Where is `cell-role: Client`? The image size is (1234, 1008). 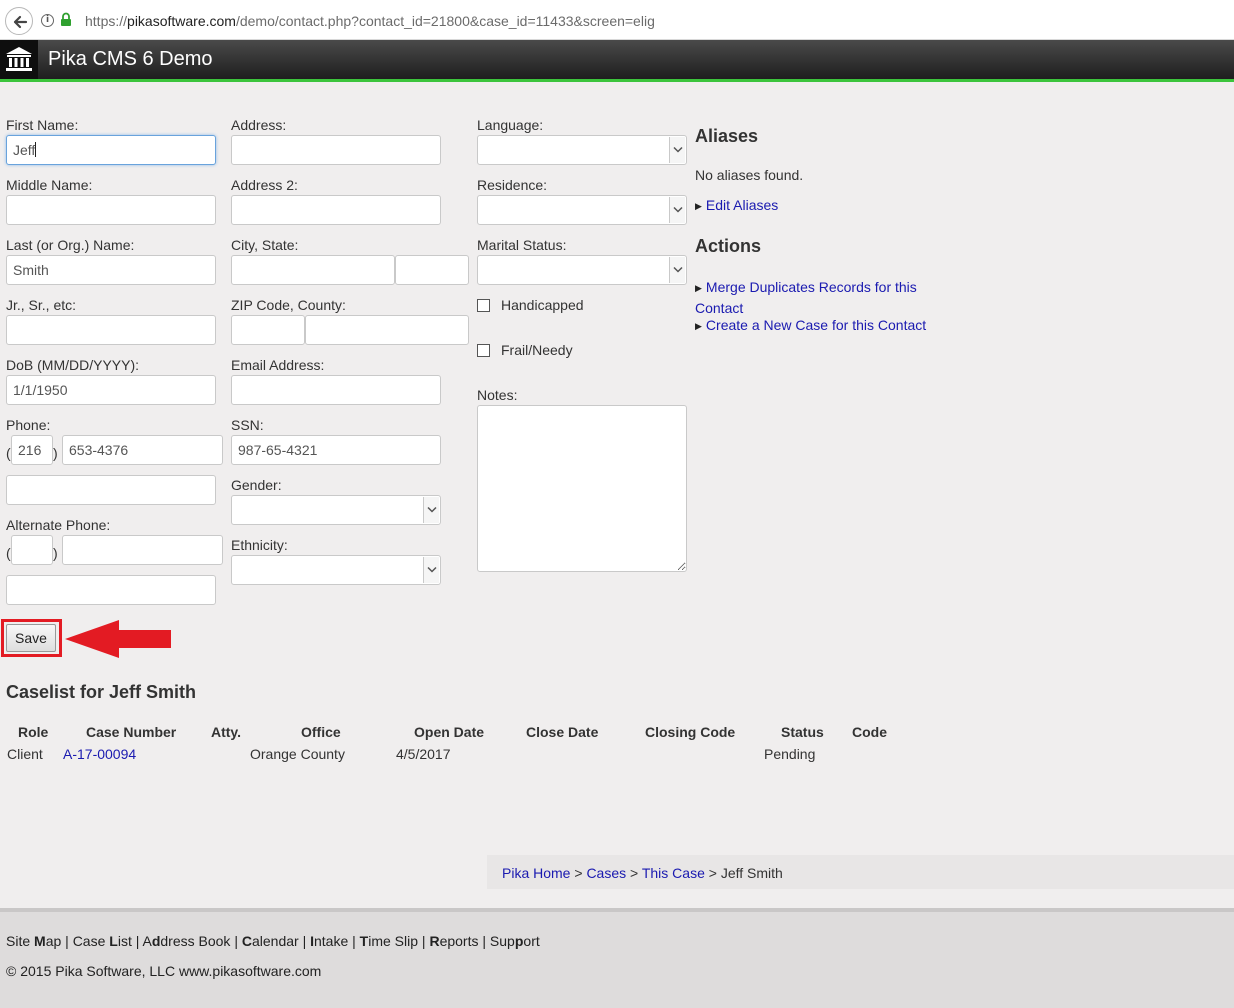
cell-role: Client is located at coordinates (25, 754).